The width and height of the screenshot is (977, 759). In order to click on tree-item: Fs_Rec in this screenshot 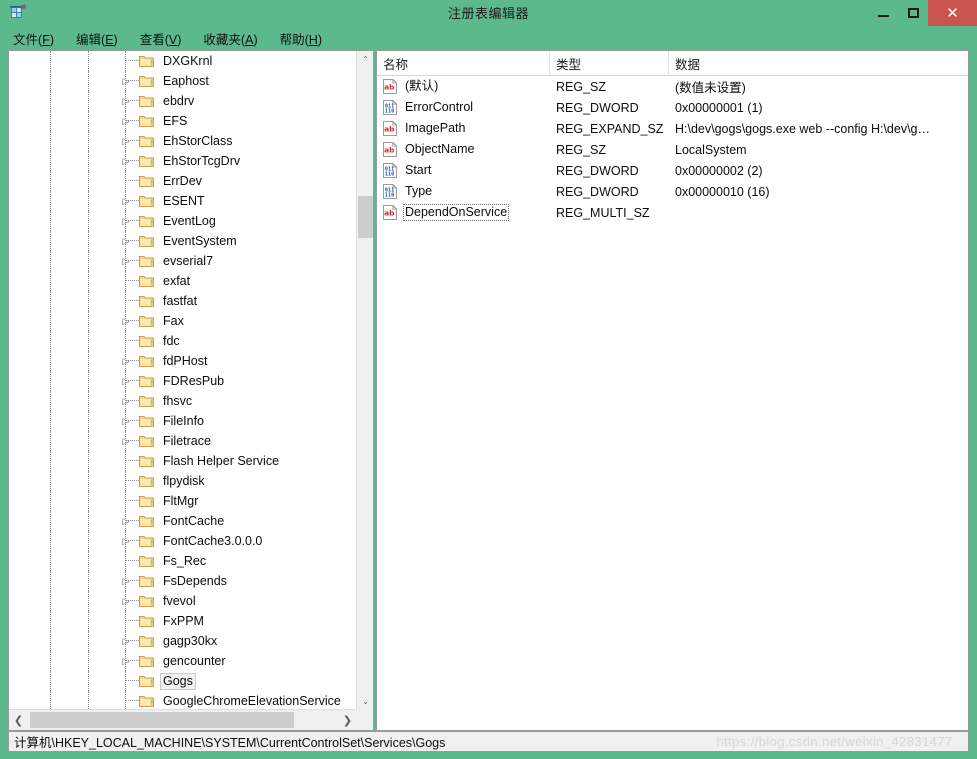, I will do `click(183, 561)`.